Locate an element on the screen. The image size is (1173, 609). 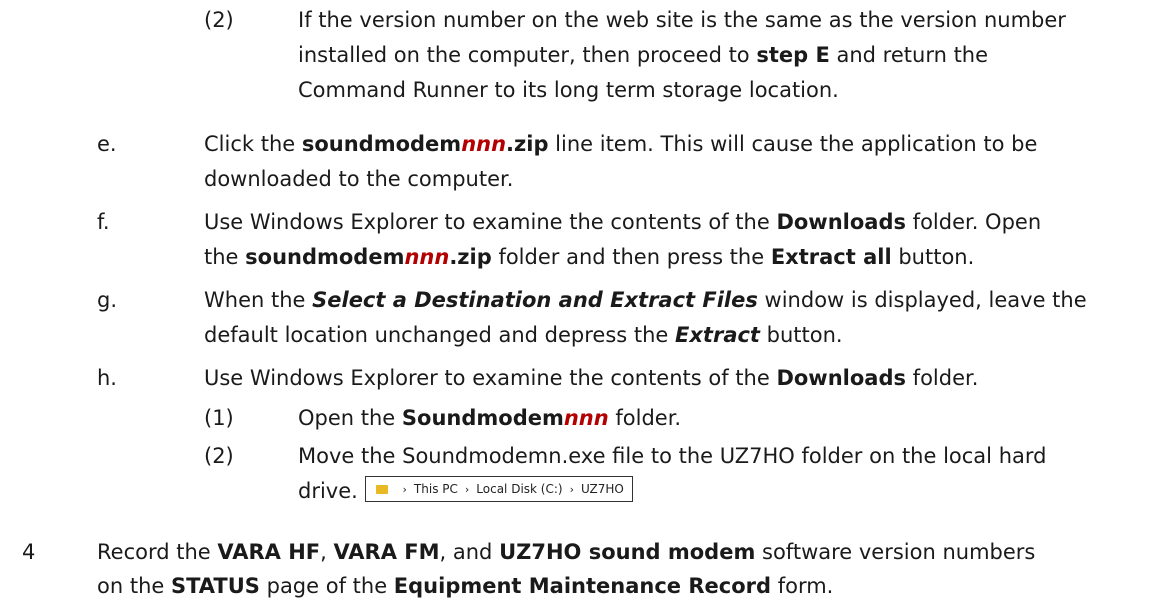
list-marker: (1) is located at coordinates (219, 418).